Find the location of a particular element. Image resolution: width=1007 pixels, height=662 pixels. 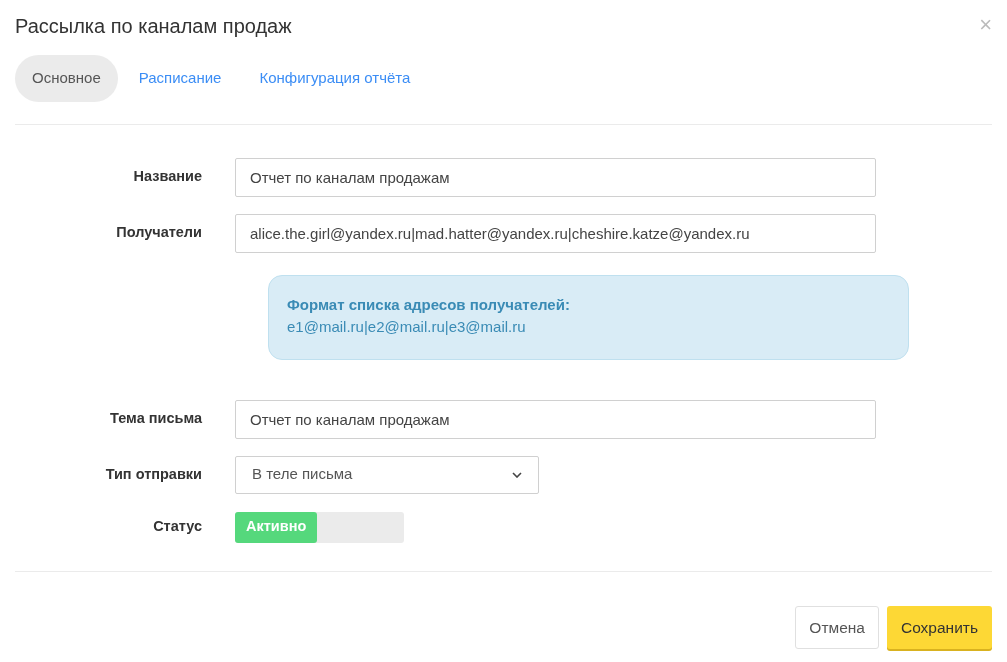

field-label: Тема письма is located at coordinates (156, 419).